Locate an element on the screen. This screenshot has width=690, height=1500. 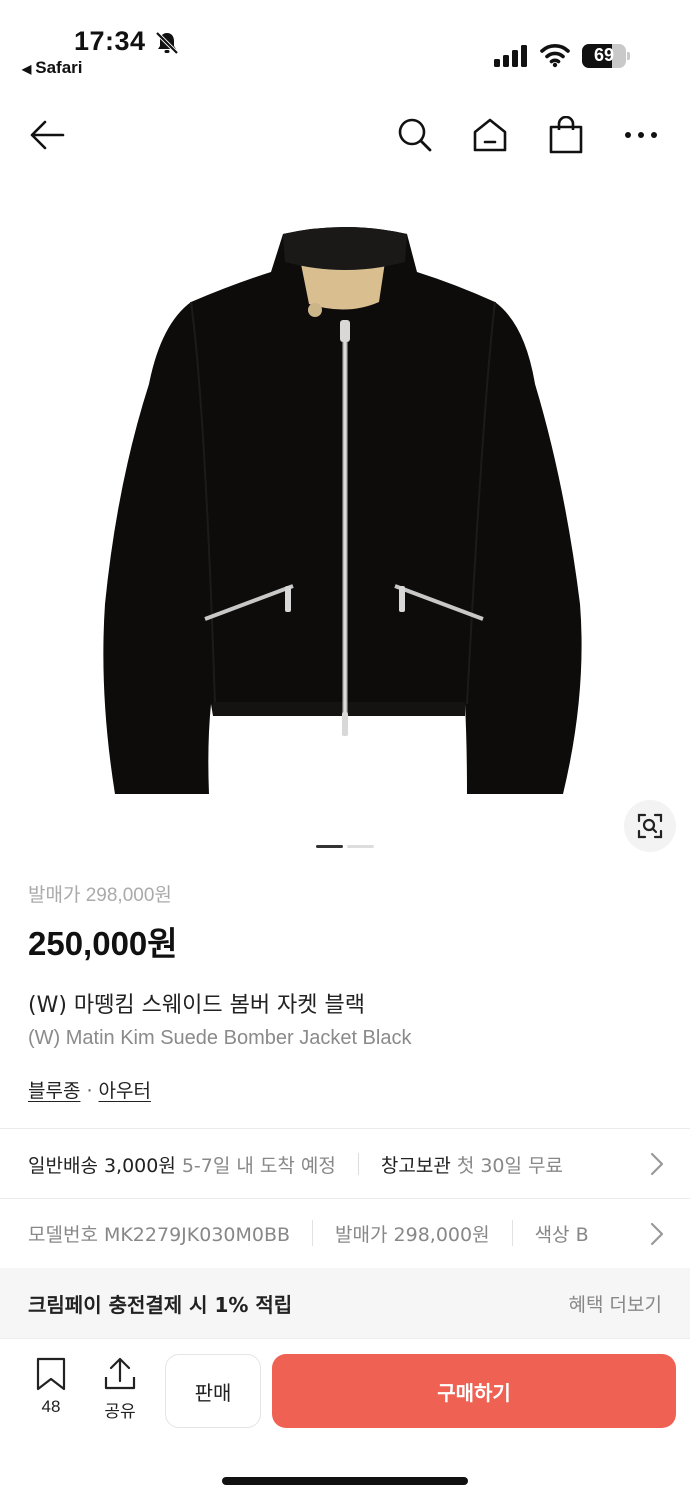
category-link-outer: 아우터 is located at coordinates (125, 1091).